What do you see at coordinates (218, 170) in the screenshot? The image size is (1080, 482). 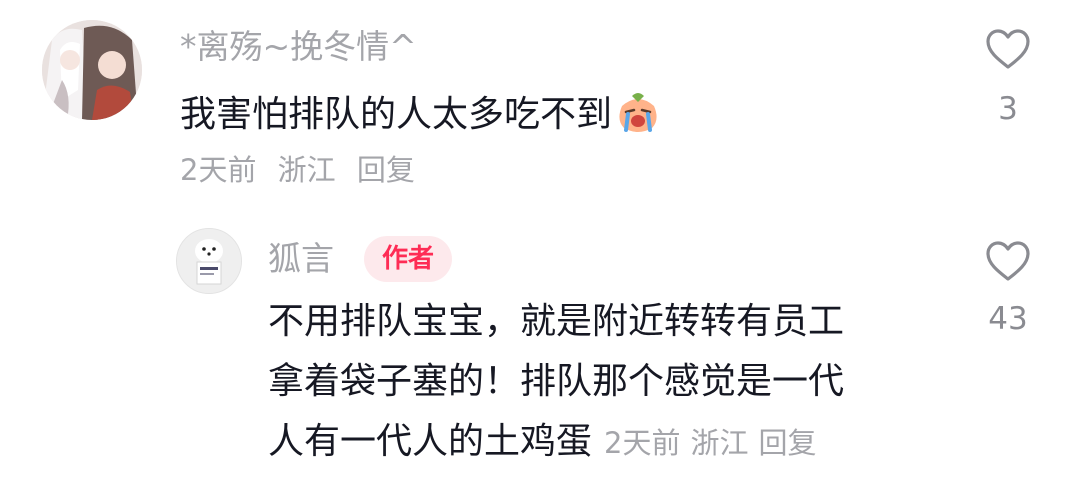 I see `comment-time: 2天前` at bounding box center [218, 170].